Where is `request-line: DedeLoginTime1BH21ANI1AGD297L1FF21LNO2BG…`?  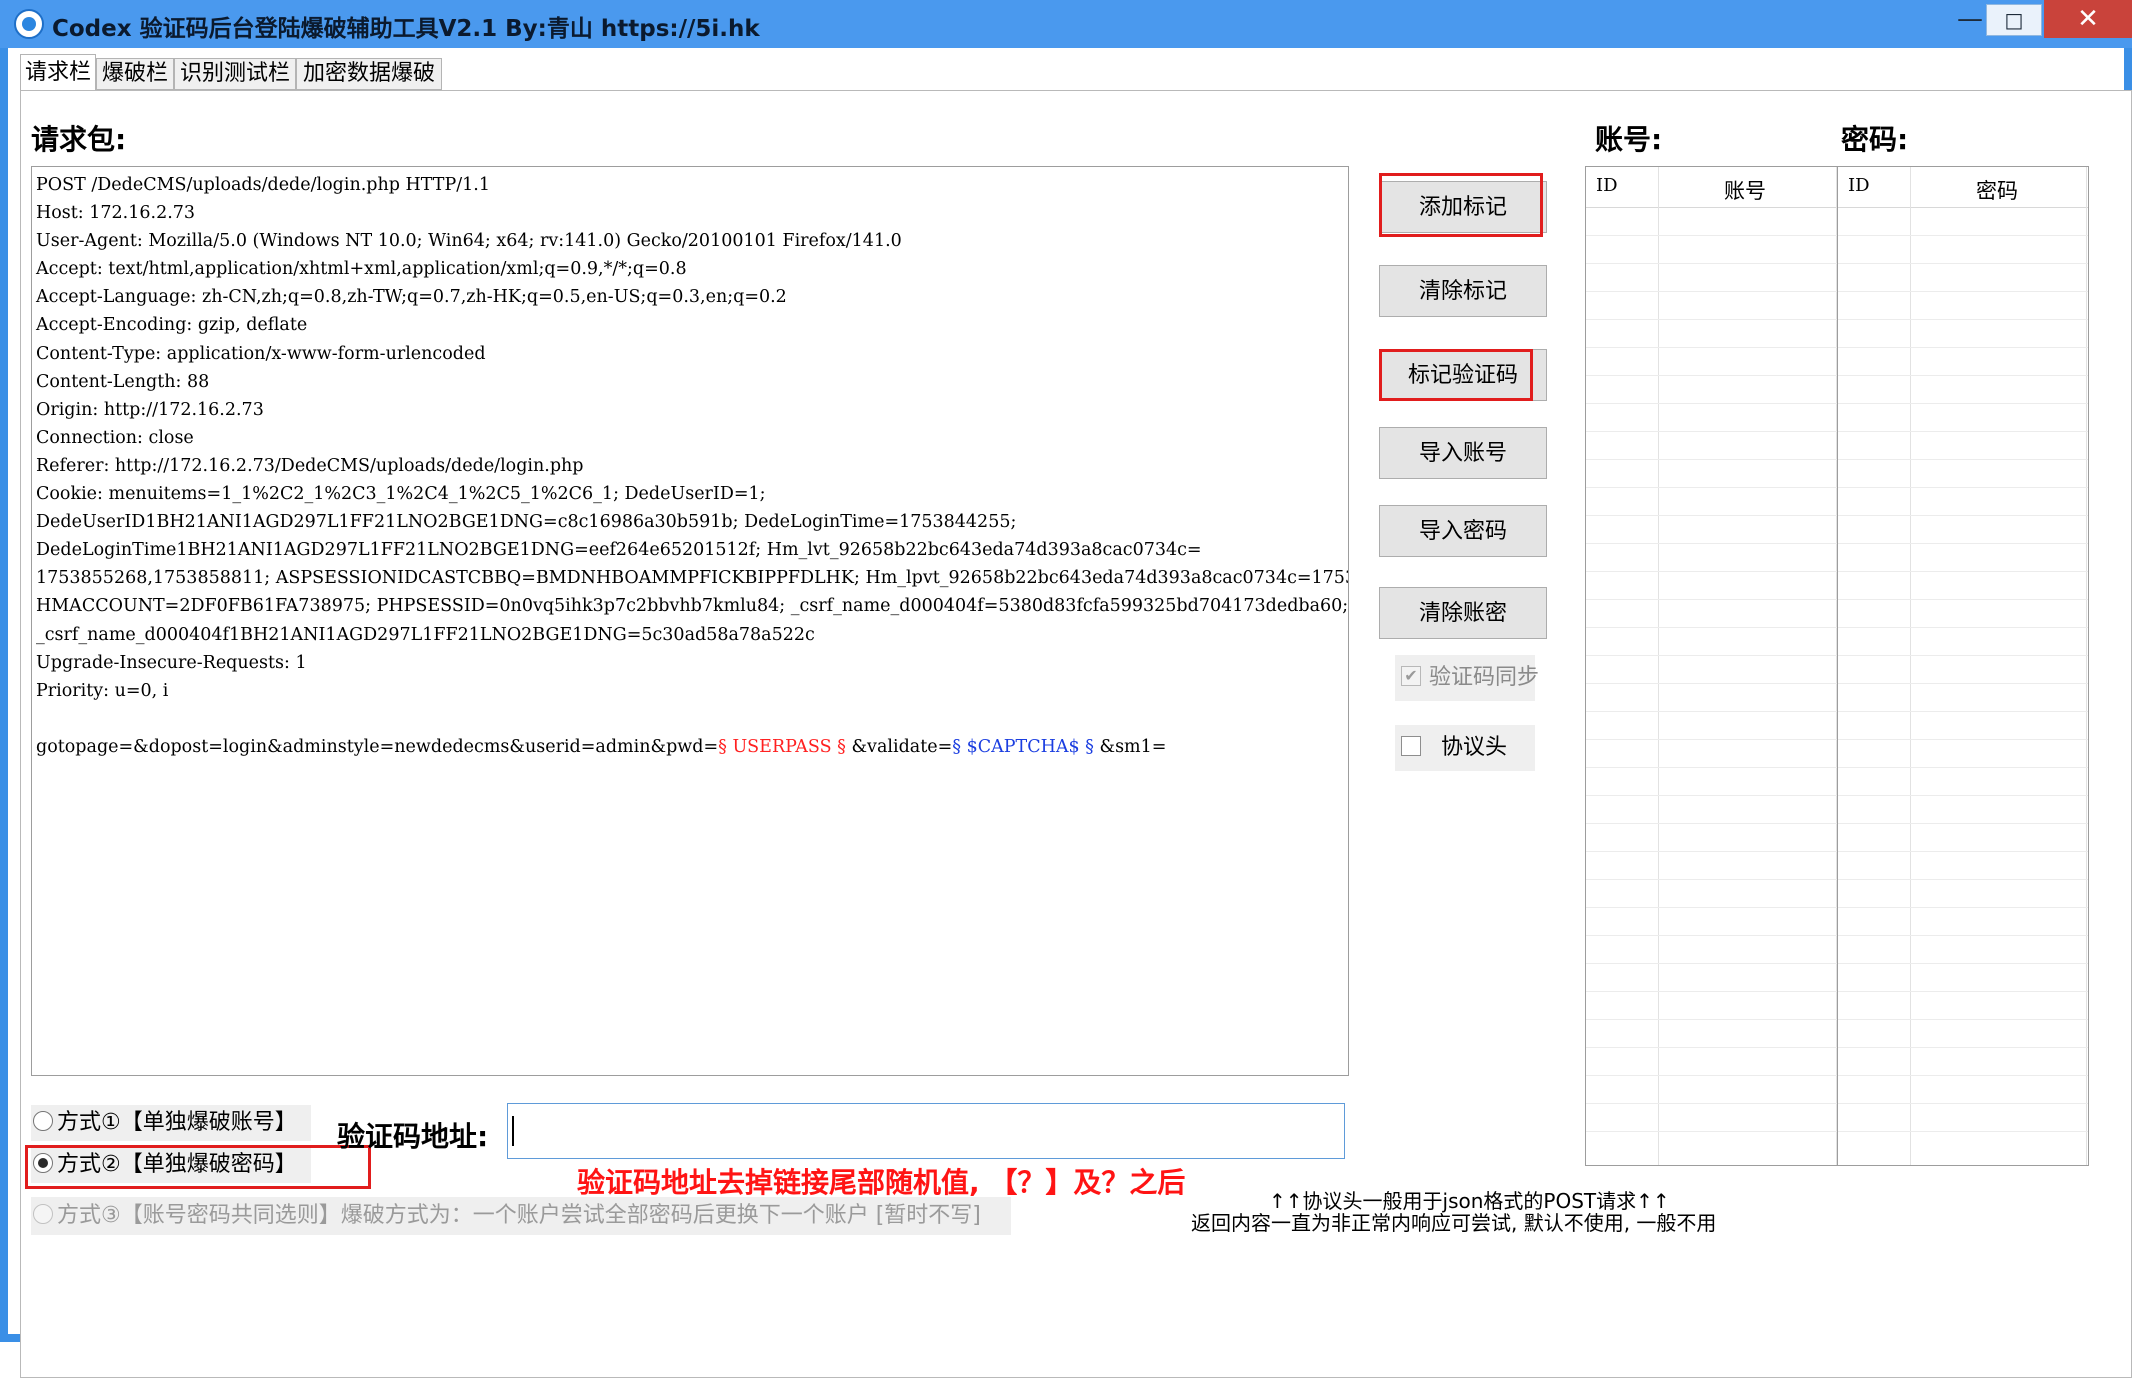 request-line: DedeLoginTime1BH21ANI1AGD297L1FF21LNO2BG… is located at coordinates (619, 550).